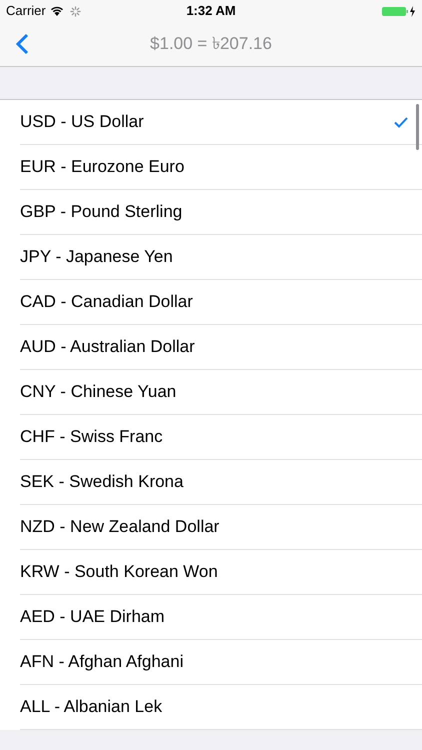 Image resolution: width=422 pixels, height=750 pixels. Describe the element at coordinates (211, 44) in the screenshot. I see `nav-title: $1.00 = ৳207.16` at that location.